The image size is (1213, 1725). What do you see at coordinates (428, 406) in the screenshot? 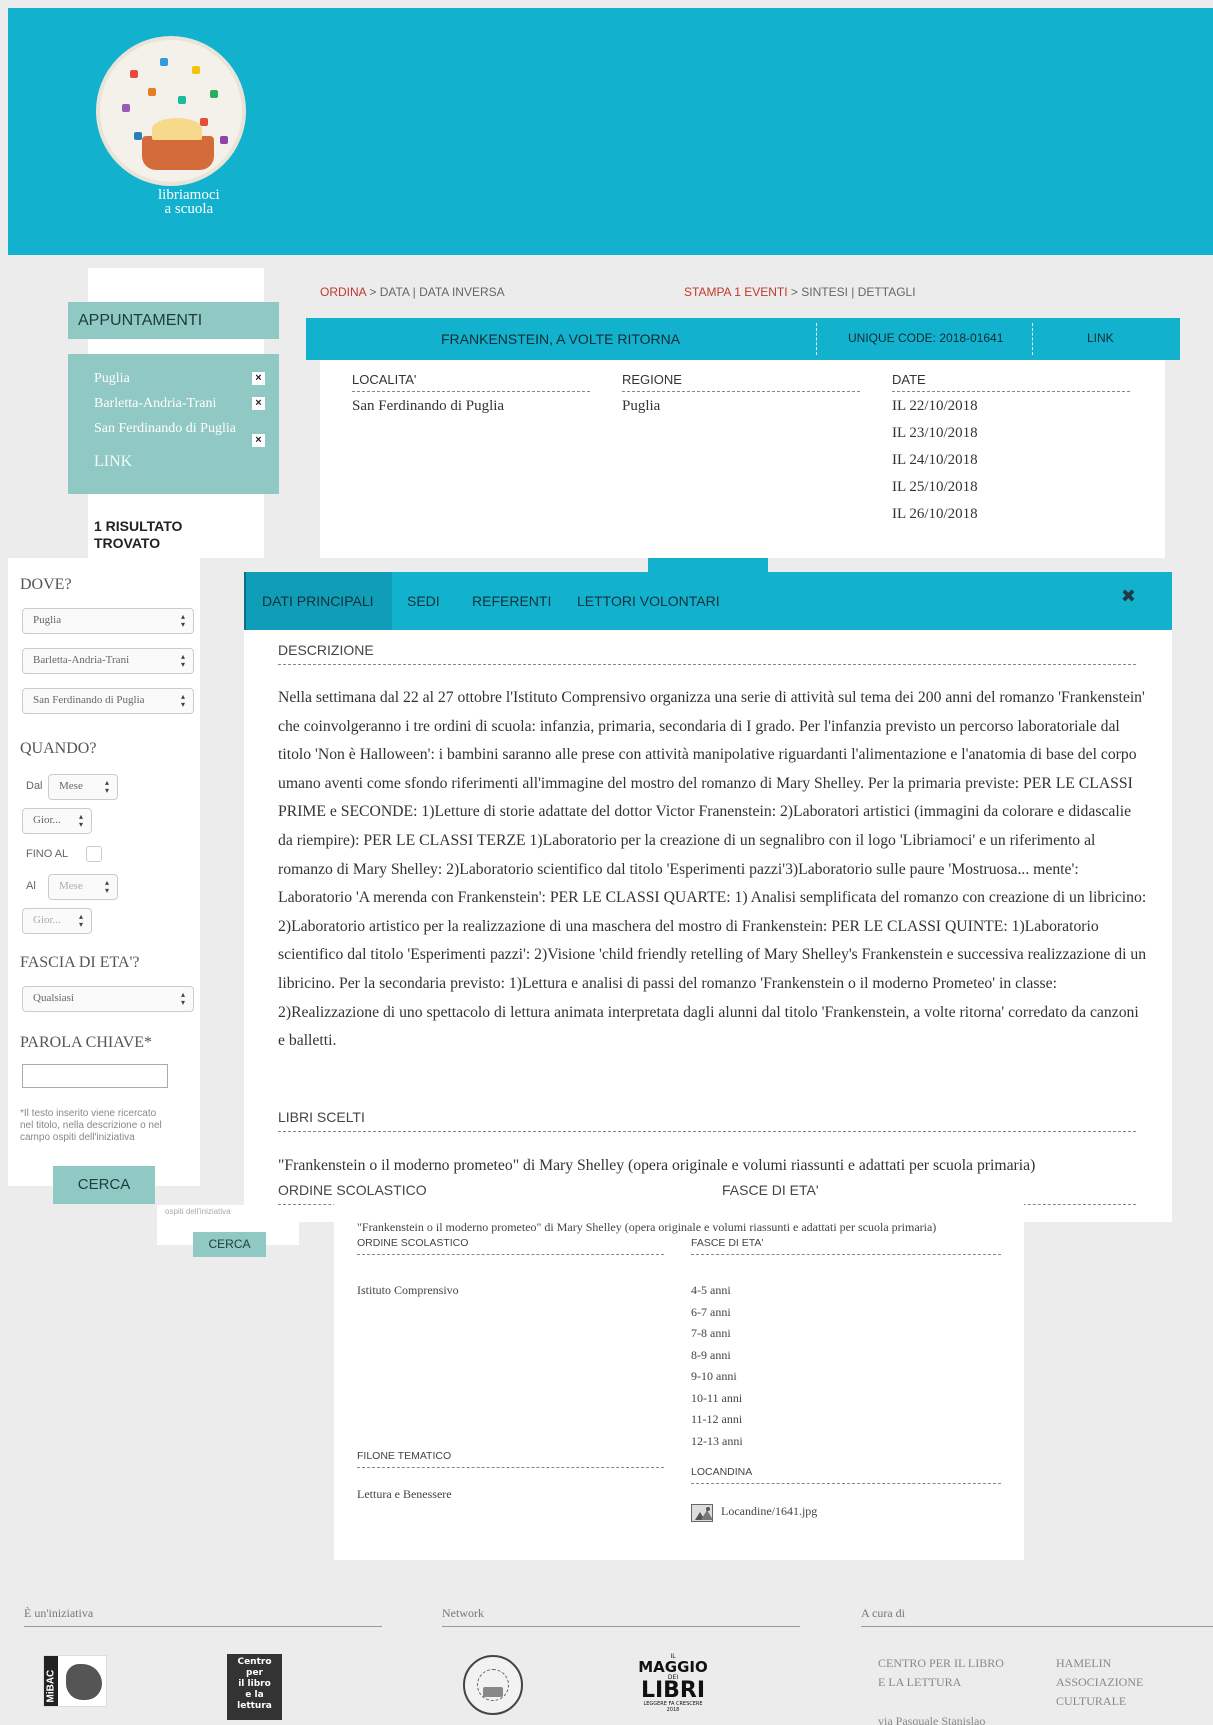
I see `location-value: San Ferdinando di Puglia` at bounding box center [428, 406].